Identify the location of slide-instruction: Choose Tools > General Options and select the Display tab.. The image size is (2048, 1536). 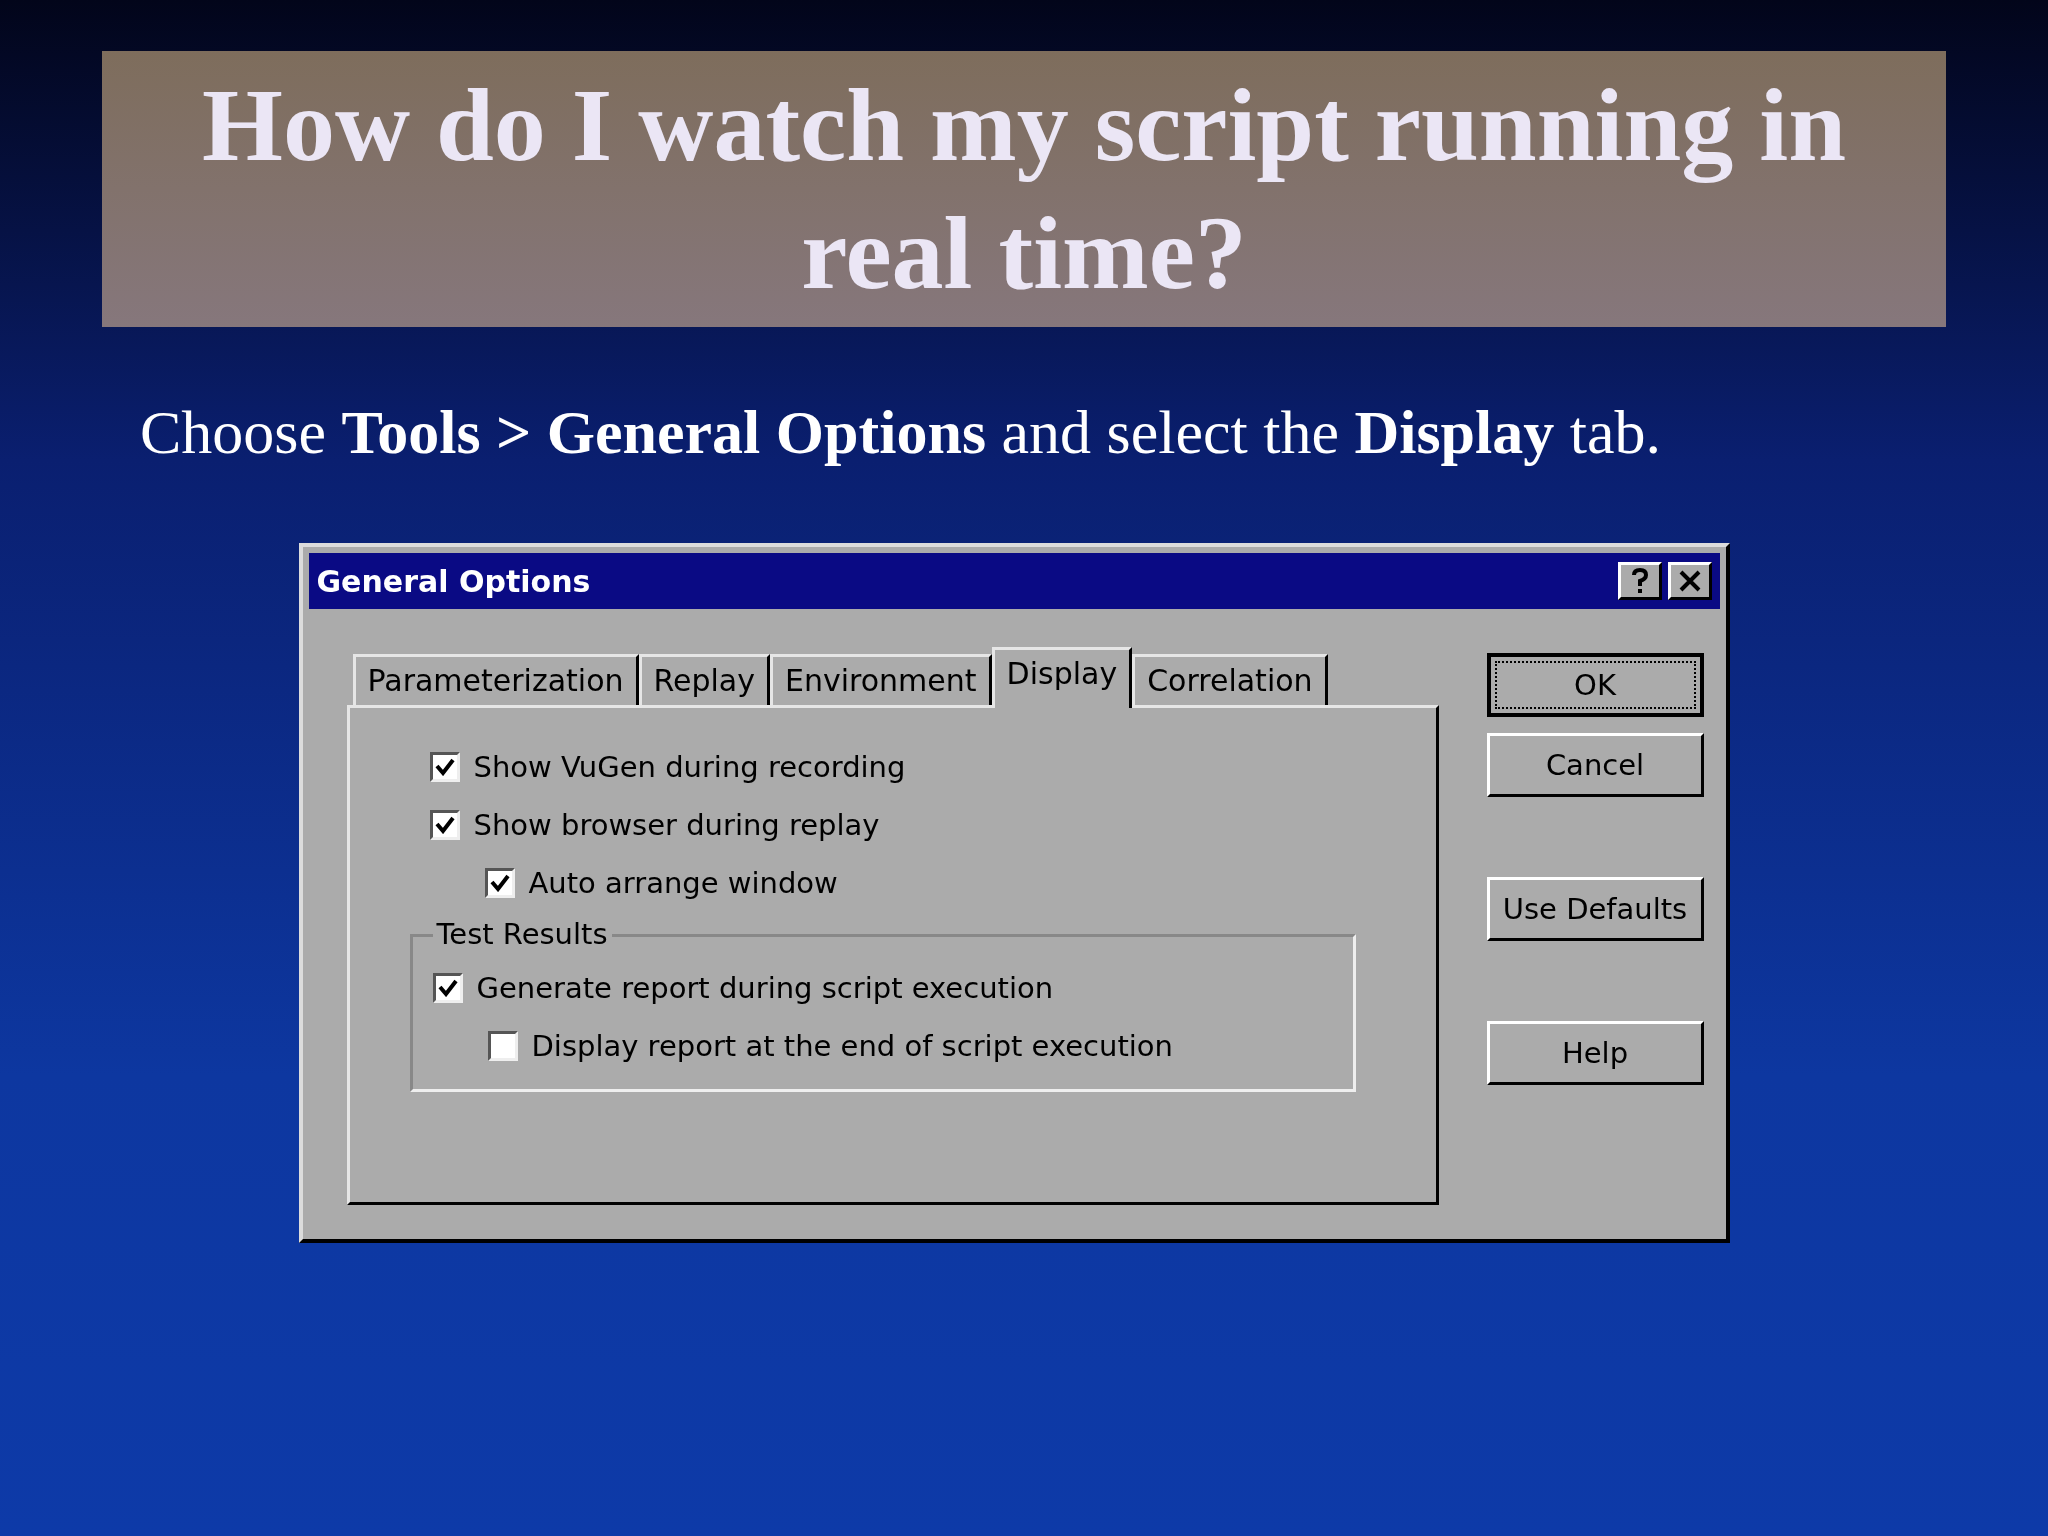
(901, 432).